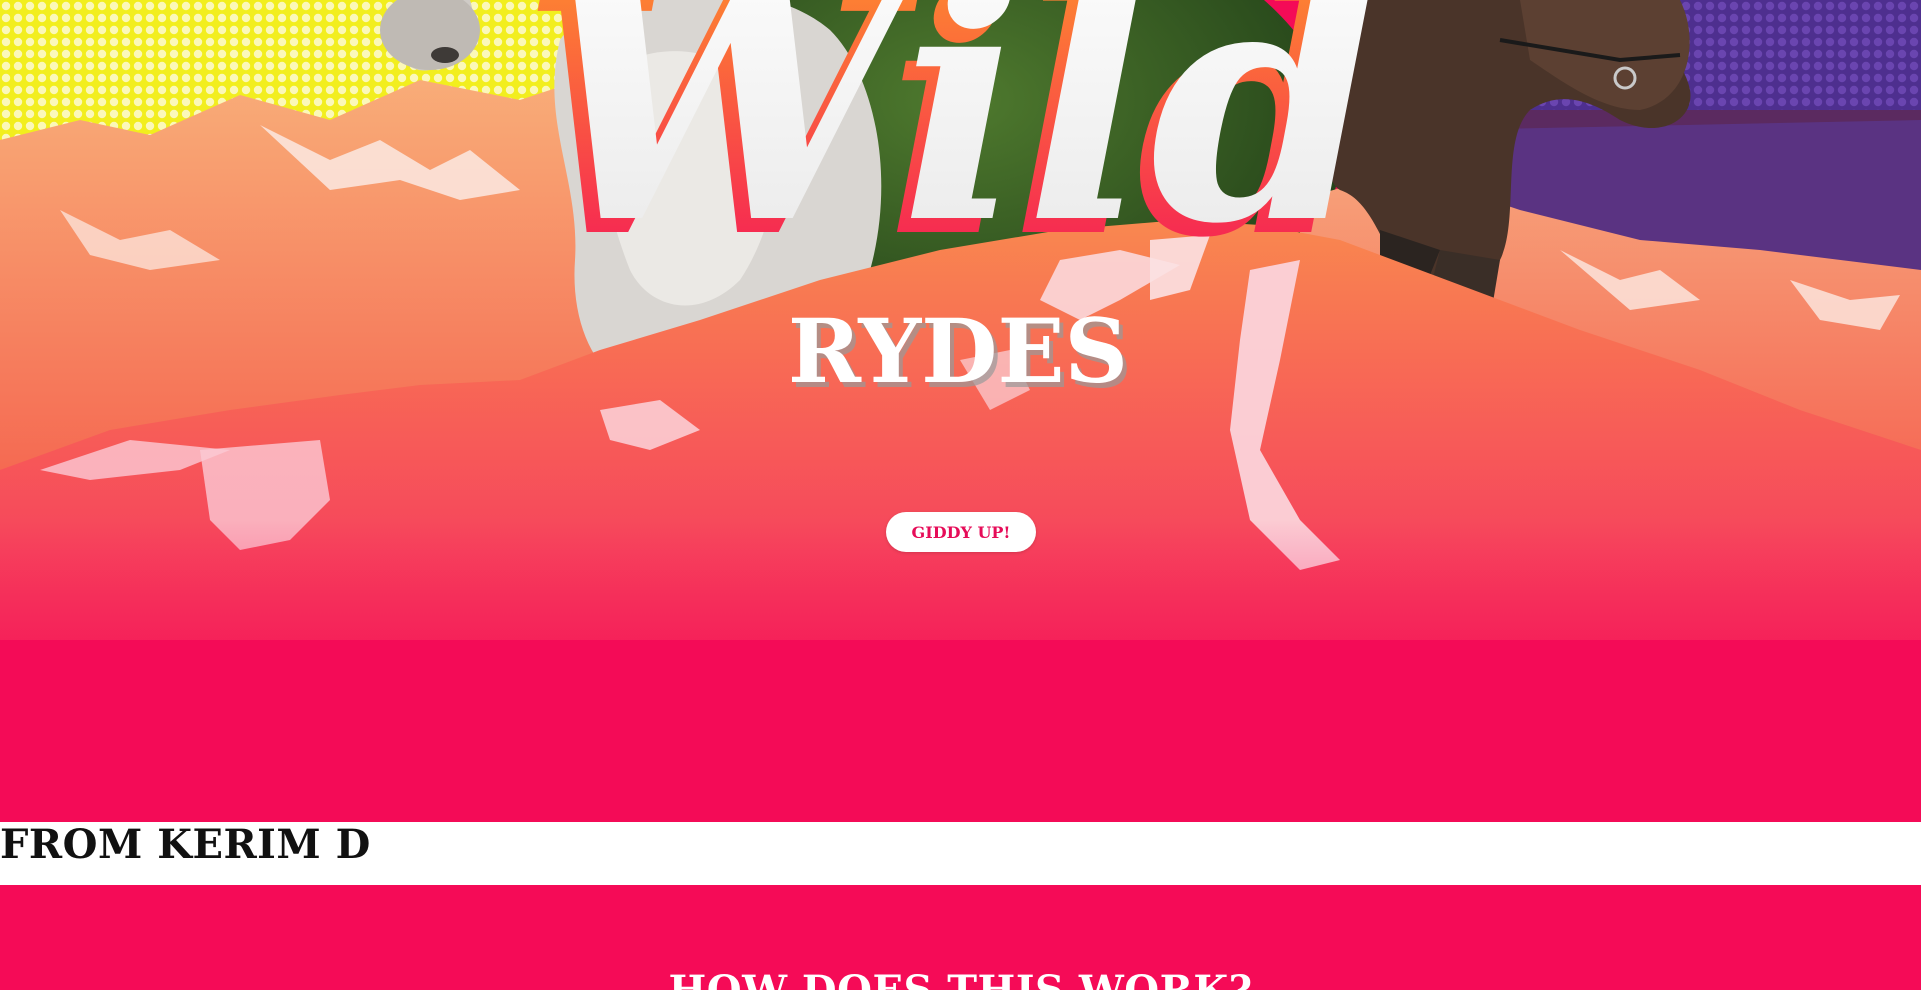 This screenshot has height=990, width=1921. I want to click on logo-script-word: Wild, so click(958, 148).